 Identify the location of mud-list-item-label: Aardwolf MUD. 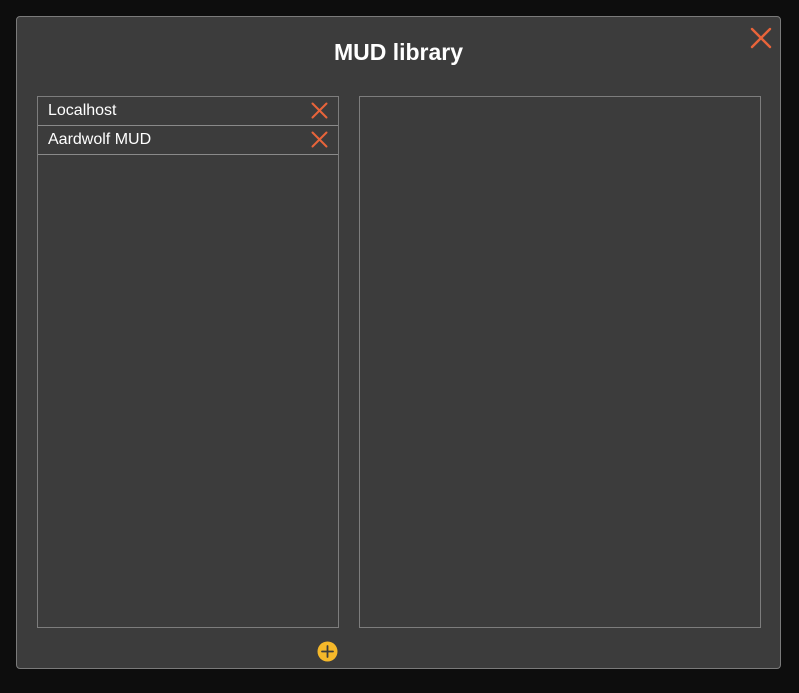
(100, 139).